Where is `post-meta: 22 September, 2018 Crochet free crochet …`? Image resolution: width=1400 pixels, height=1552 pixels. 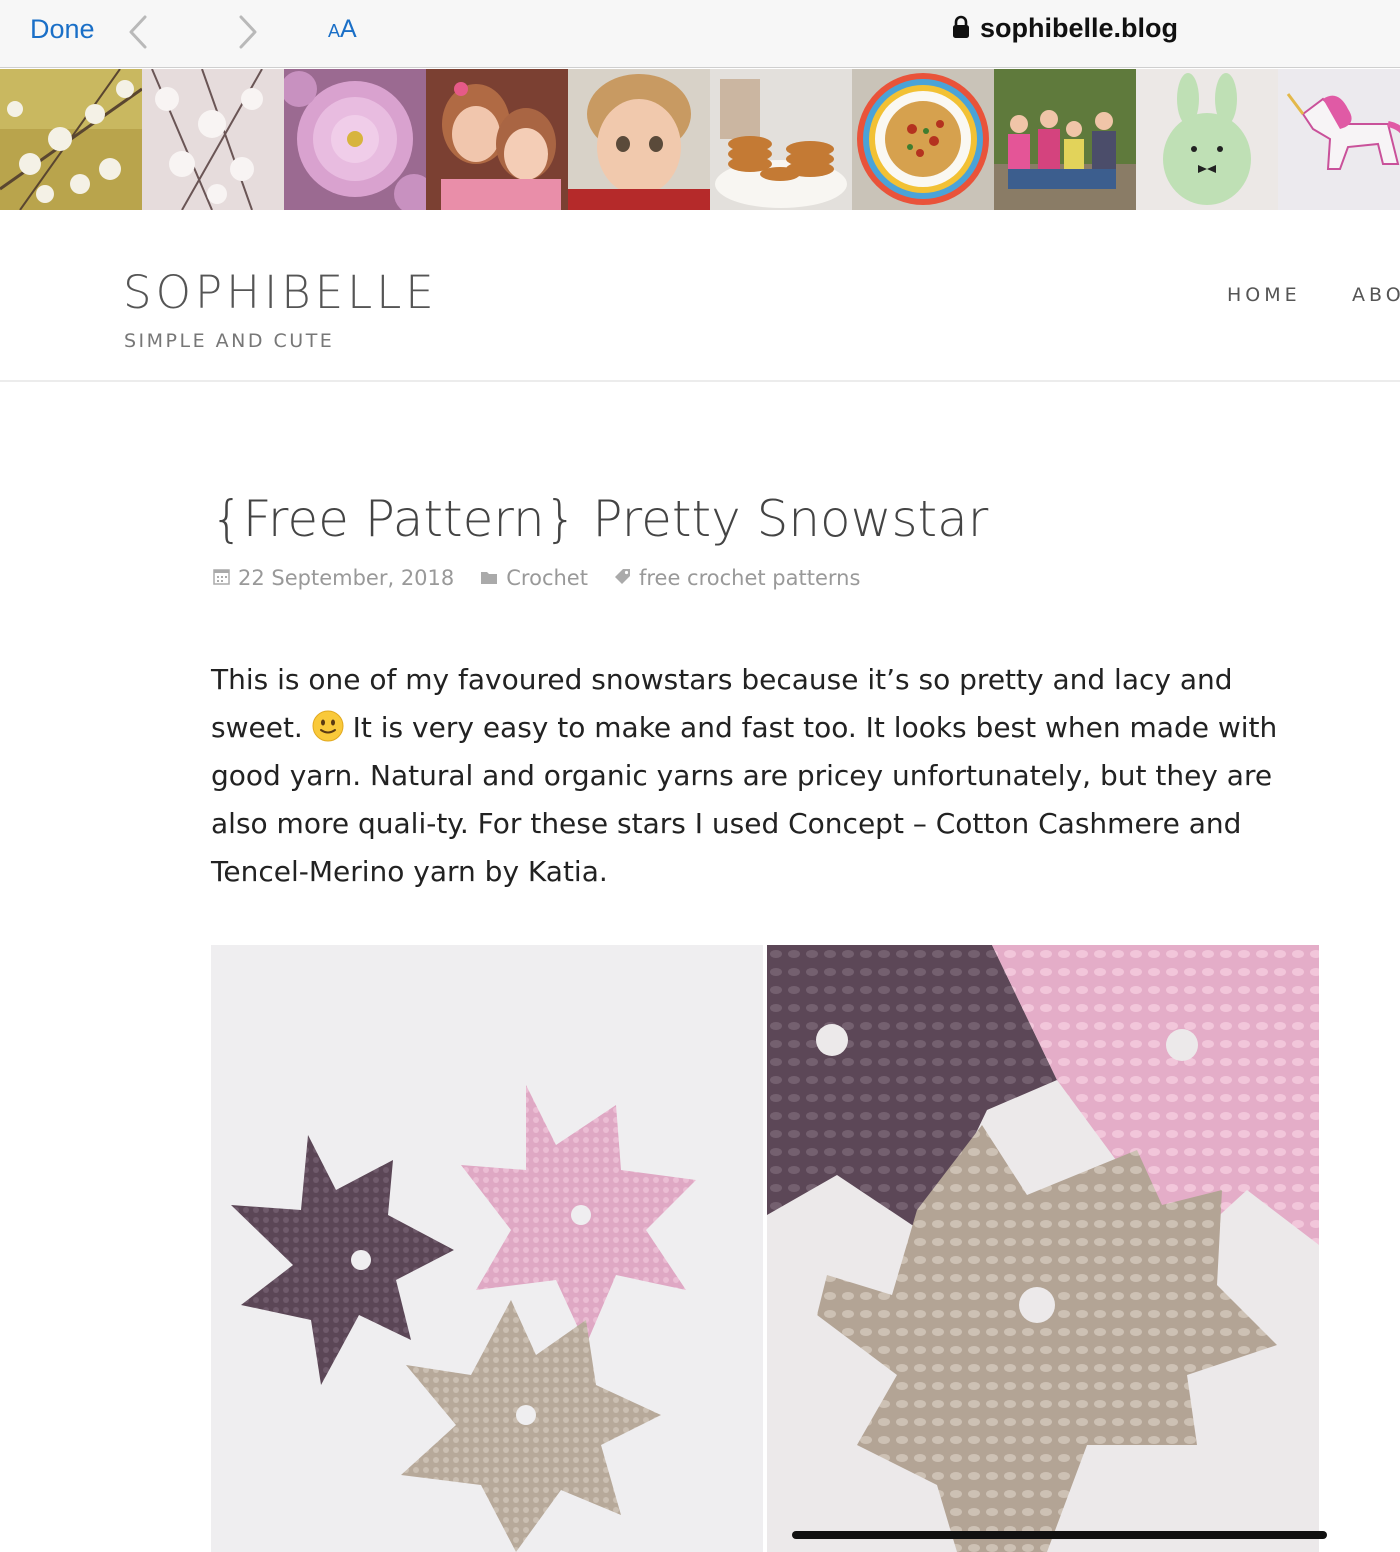
post-meta: 22 September, 2018 Crochet free crochet … is located at coordinates (549, 578).